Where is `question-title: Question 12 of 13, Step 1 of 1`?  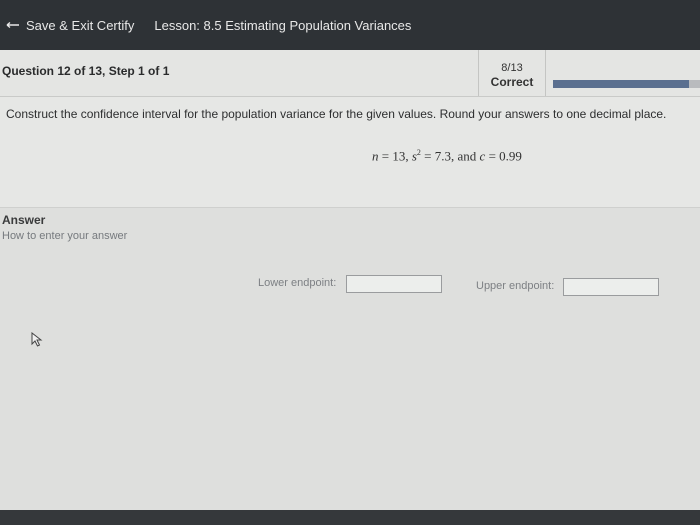
question-title: Question 12 of 13, Step 1 of 1 is located at coordinates (86, 71).